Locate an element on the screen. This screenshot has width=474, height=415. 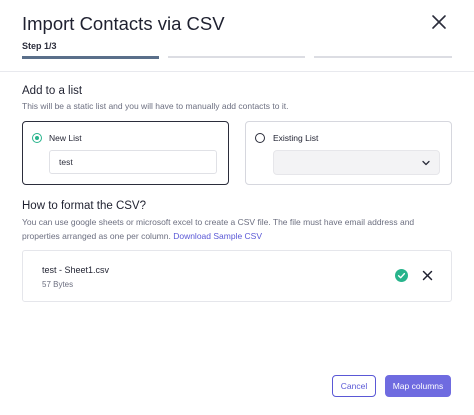
format-heading: How to format the CSV? is located at coordinates (84, 206).